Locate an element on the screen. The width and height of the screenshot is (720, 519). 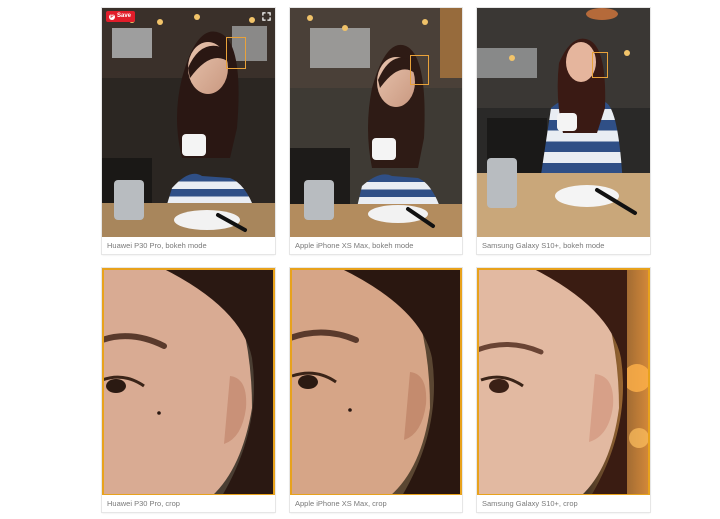
gallery-card-iphone-crop: Apple iPhone XS Max, crop is located at coordinates (376, 390).